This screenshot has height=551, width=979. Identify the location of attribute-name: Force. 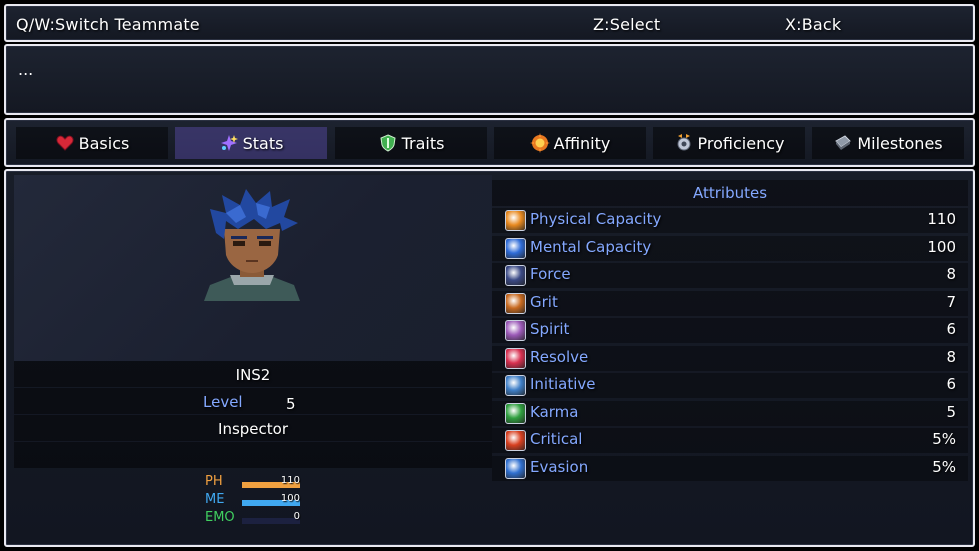
(550, 274).